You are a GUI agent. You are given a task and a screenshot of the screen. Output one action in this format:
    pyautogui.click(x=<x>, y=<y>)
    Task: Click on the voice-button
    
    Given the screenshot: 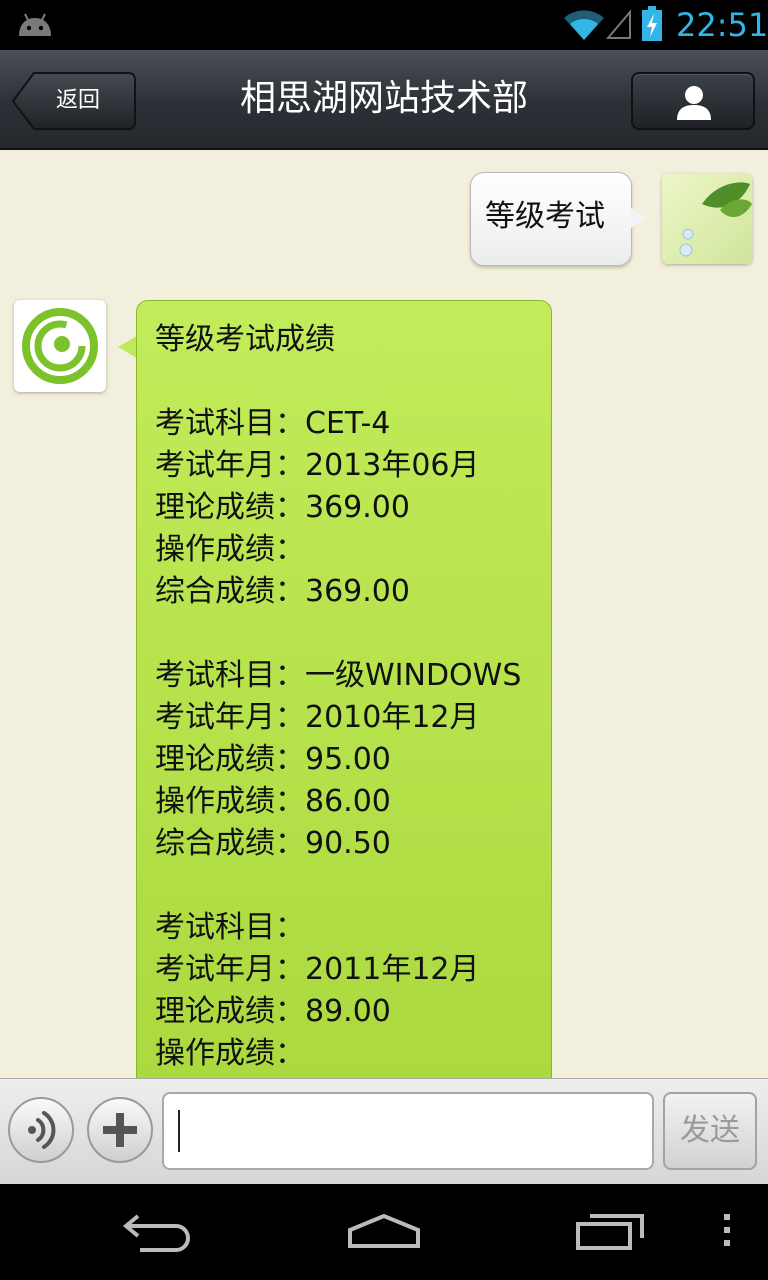 What is the action you would take?
    pyautogui.click(x=41, y=1130)
    